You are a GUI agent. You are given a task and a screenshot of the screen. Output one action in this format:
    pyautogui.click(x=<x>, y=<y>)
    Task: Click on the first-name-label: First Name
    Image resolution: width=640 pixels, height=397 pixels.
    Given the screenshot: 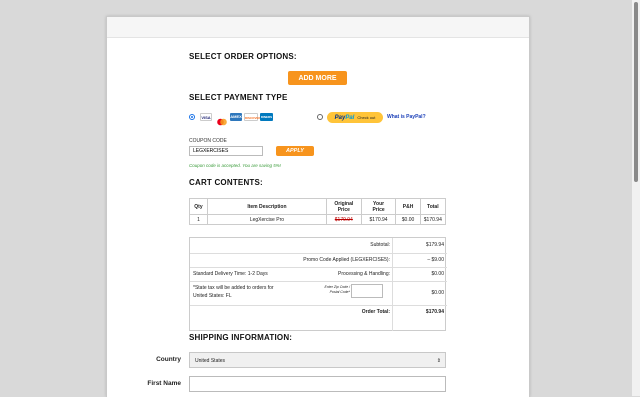 What is the action you would take?
    pyautogui.click(x=164, y=383)
    